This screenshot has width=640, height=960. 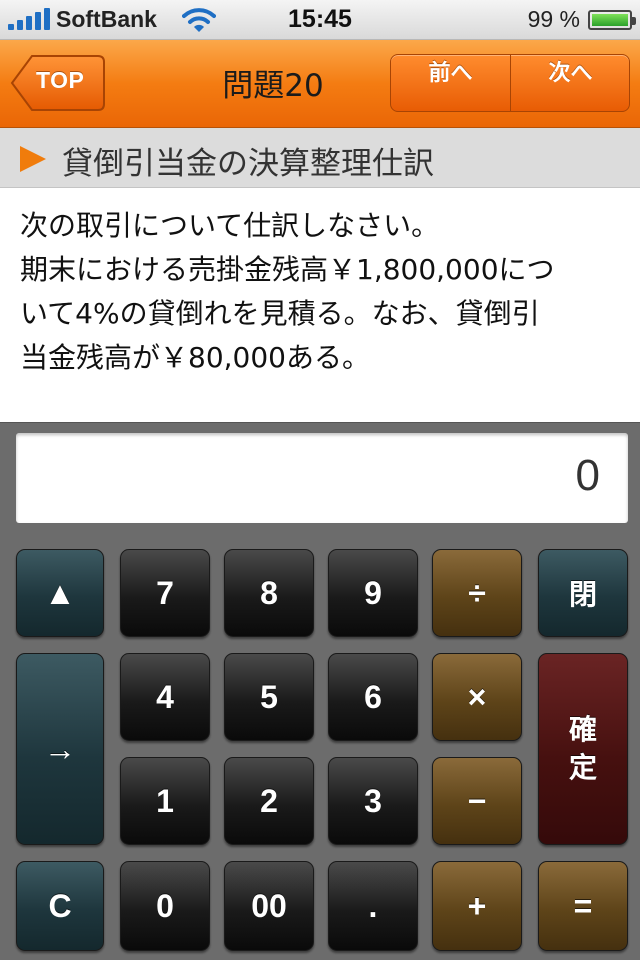 What do you see at coordinates (60, 906) in the screenshot?
I see `clear-key: C` at bounding box center [60, 906].